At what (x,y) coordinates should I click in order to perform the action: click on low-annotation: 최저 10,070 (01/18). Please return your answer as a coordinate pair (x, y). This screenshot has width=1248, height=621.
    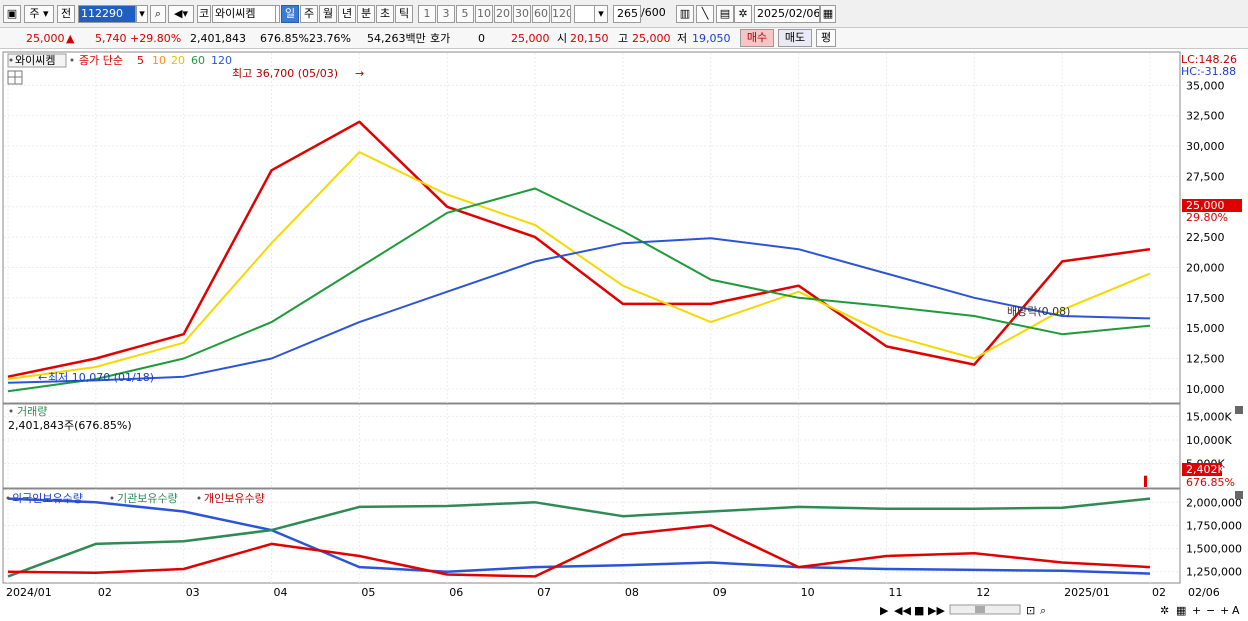
    Looking at the image, I should click on (101, 377).